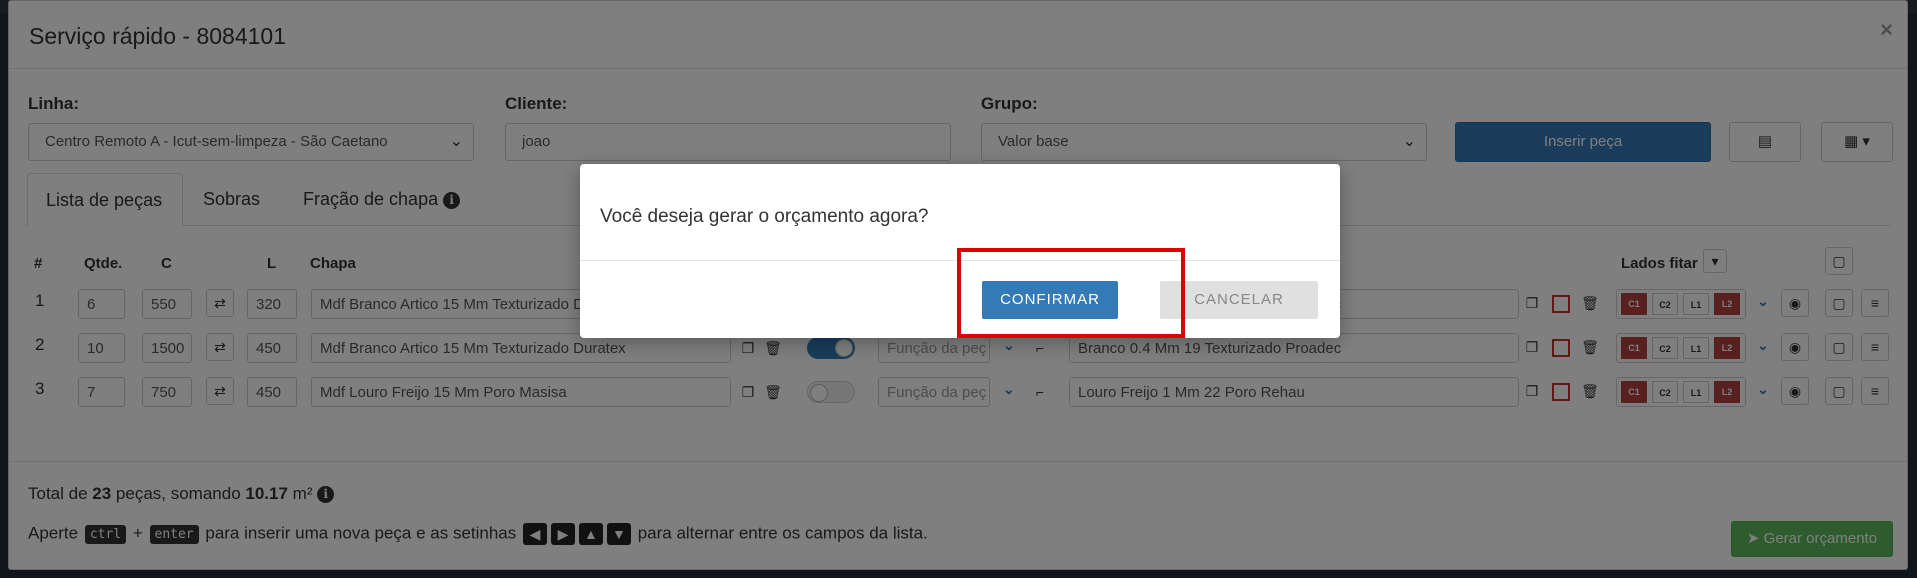  What do you see at coordinates (764, 216) in the screenshot?
I see `dialog-message: Você deseja gerar o orçamento agora?` at bounding box center [764, 216].